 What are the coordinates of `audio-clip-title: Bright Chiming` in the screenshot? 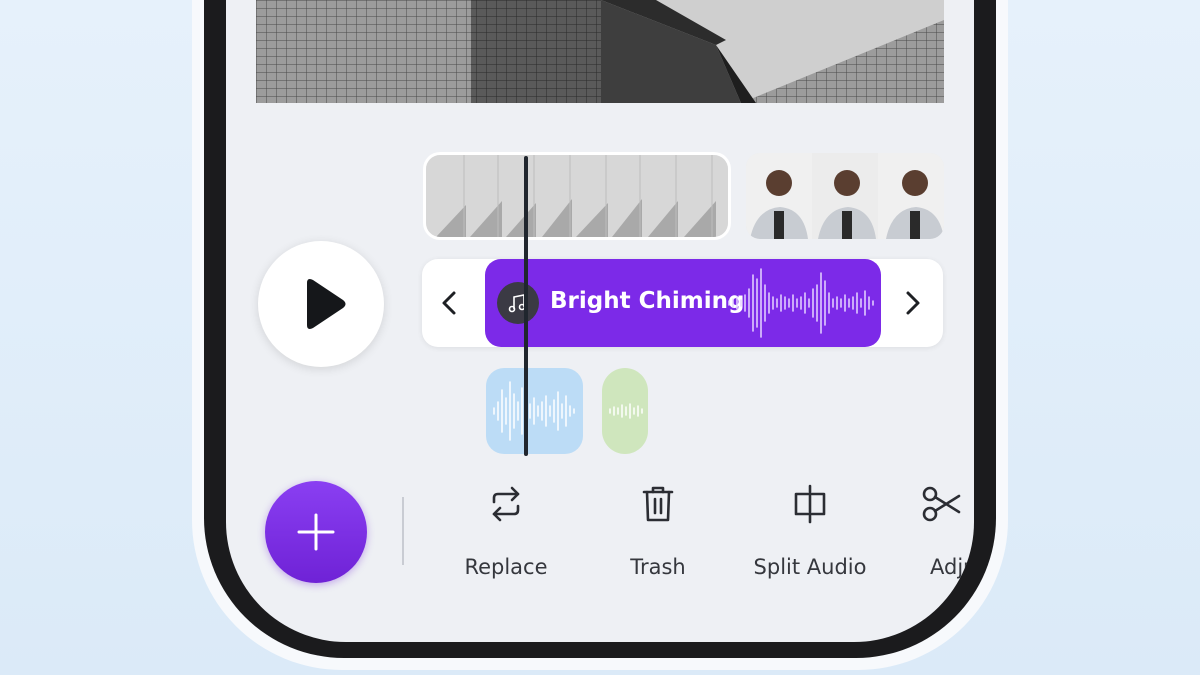 It's located at (647, 301).